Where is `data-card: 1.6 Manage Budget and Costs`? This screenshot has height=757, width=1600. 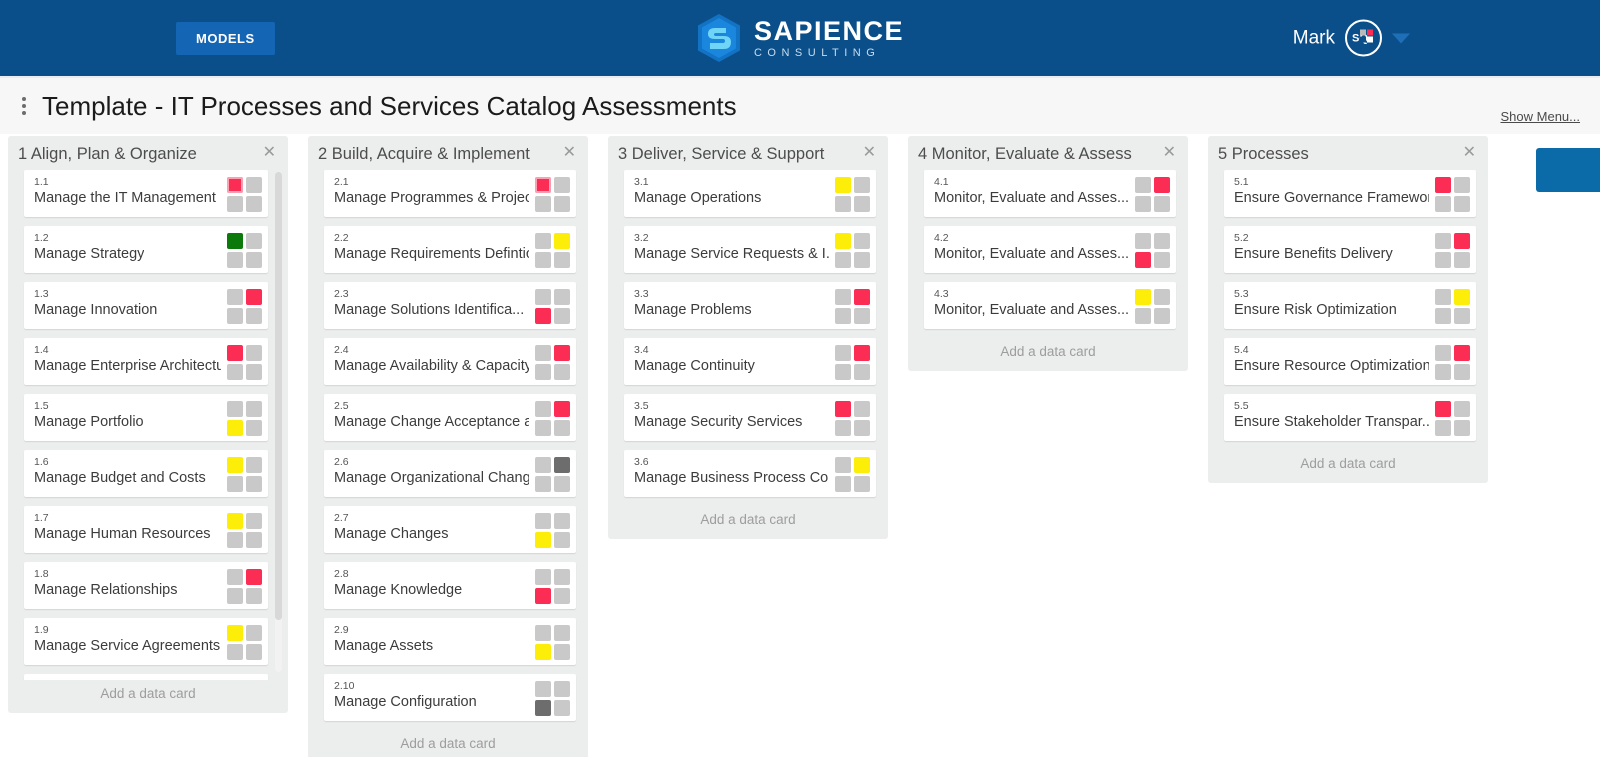 data-card: 1.6 Manage Budget and Costs is located at coordinates (146, 473).